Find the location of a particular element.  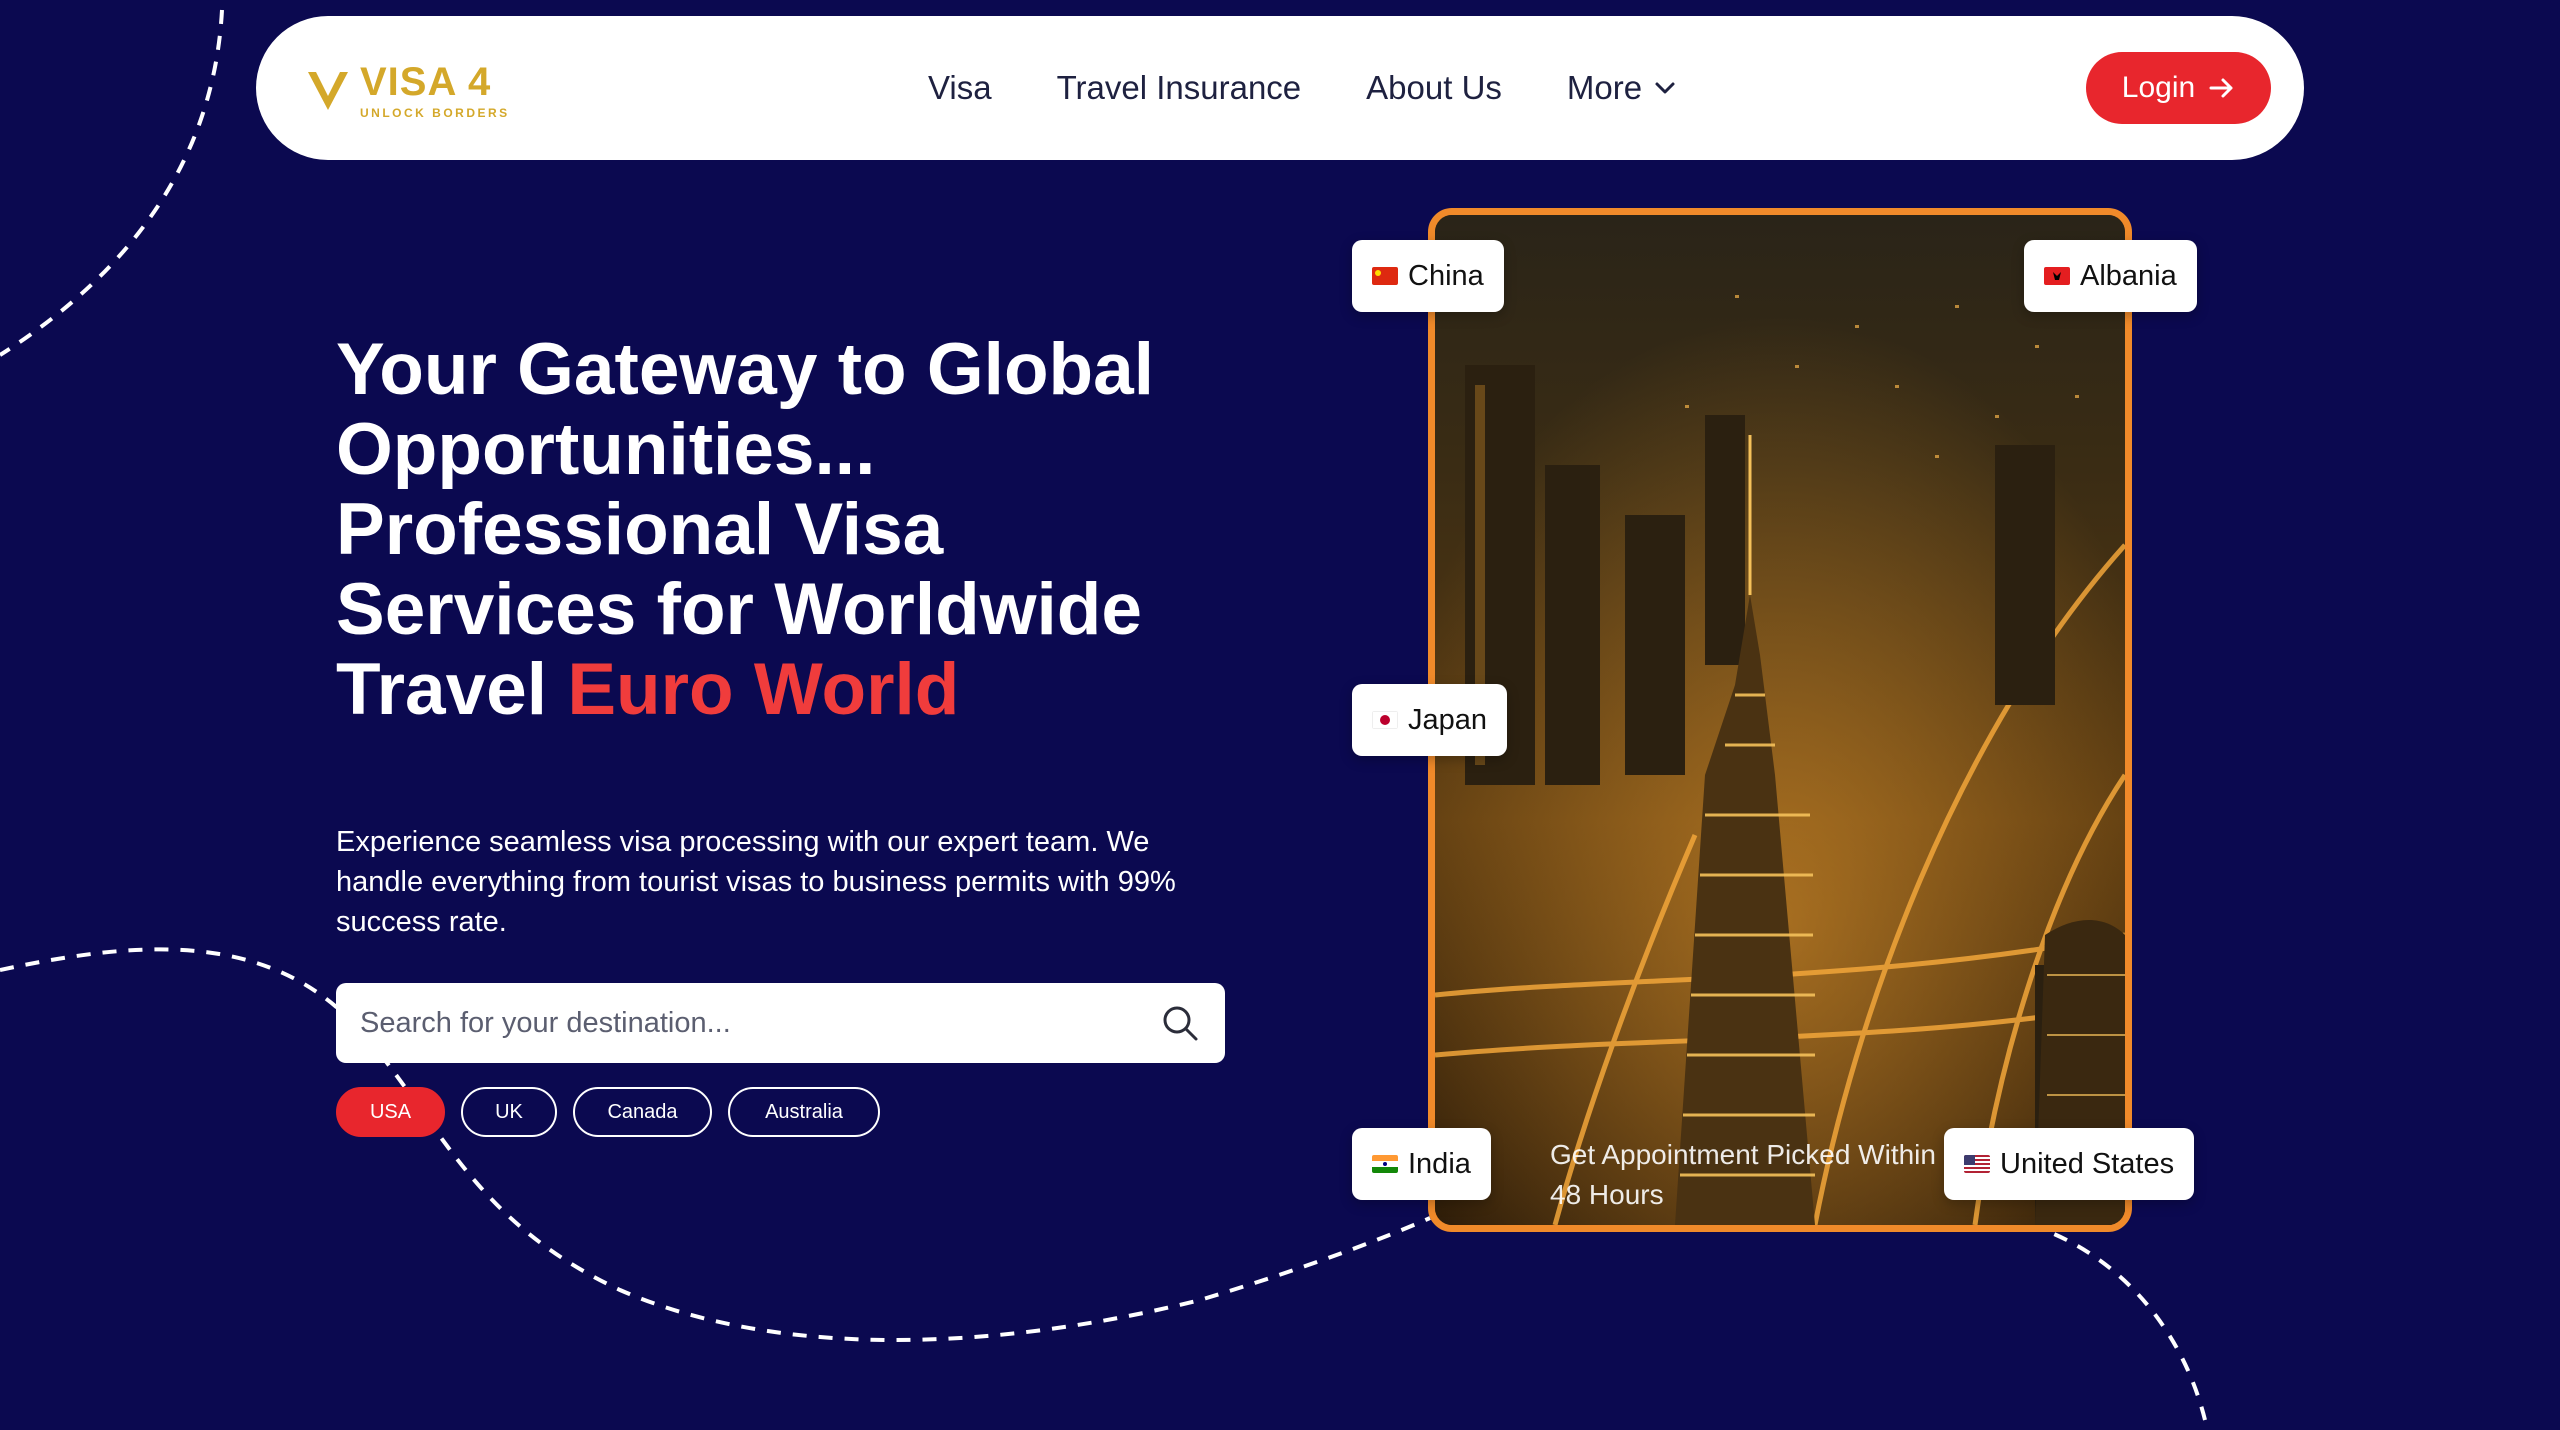

quick-destination-chips: USA UK Canada Australia is located at coordinates (608, 1112).